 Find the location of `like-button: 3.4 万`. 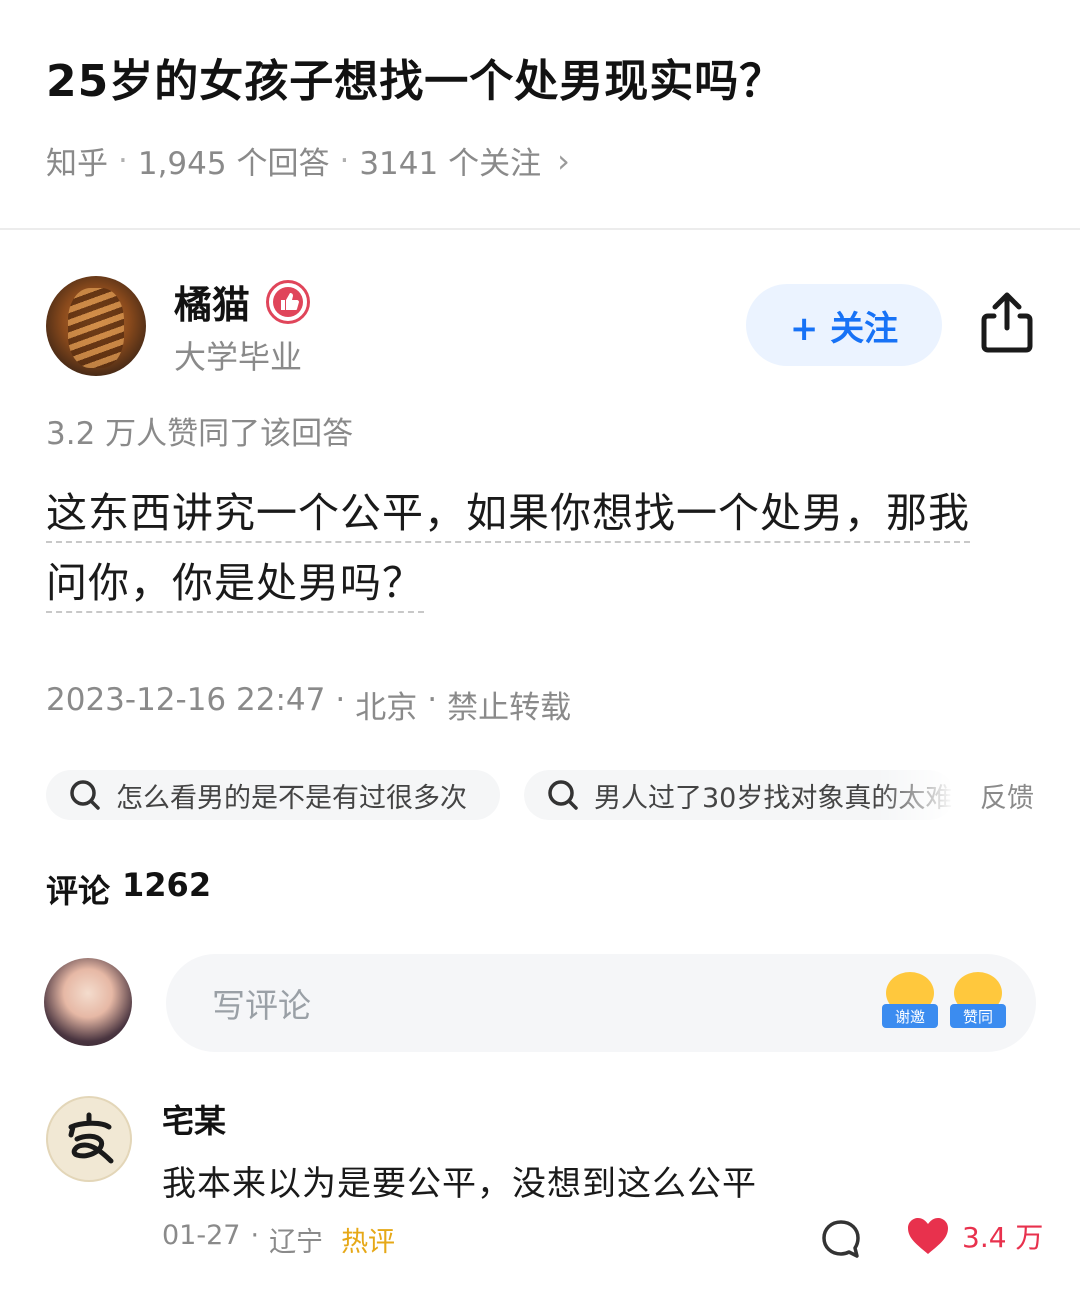

like-button: 3.4 万 is located at coordinates (974, 1236).